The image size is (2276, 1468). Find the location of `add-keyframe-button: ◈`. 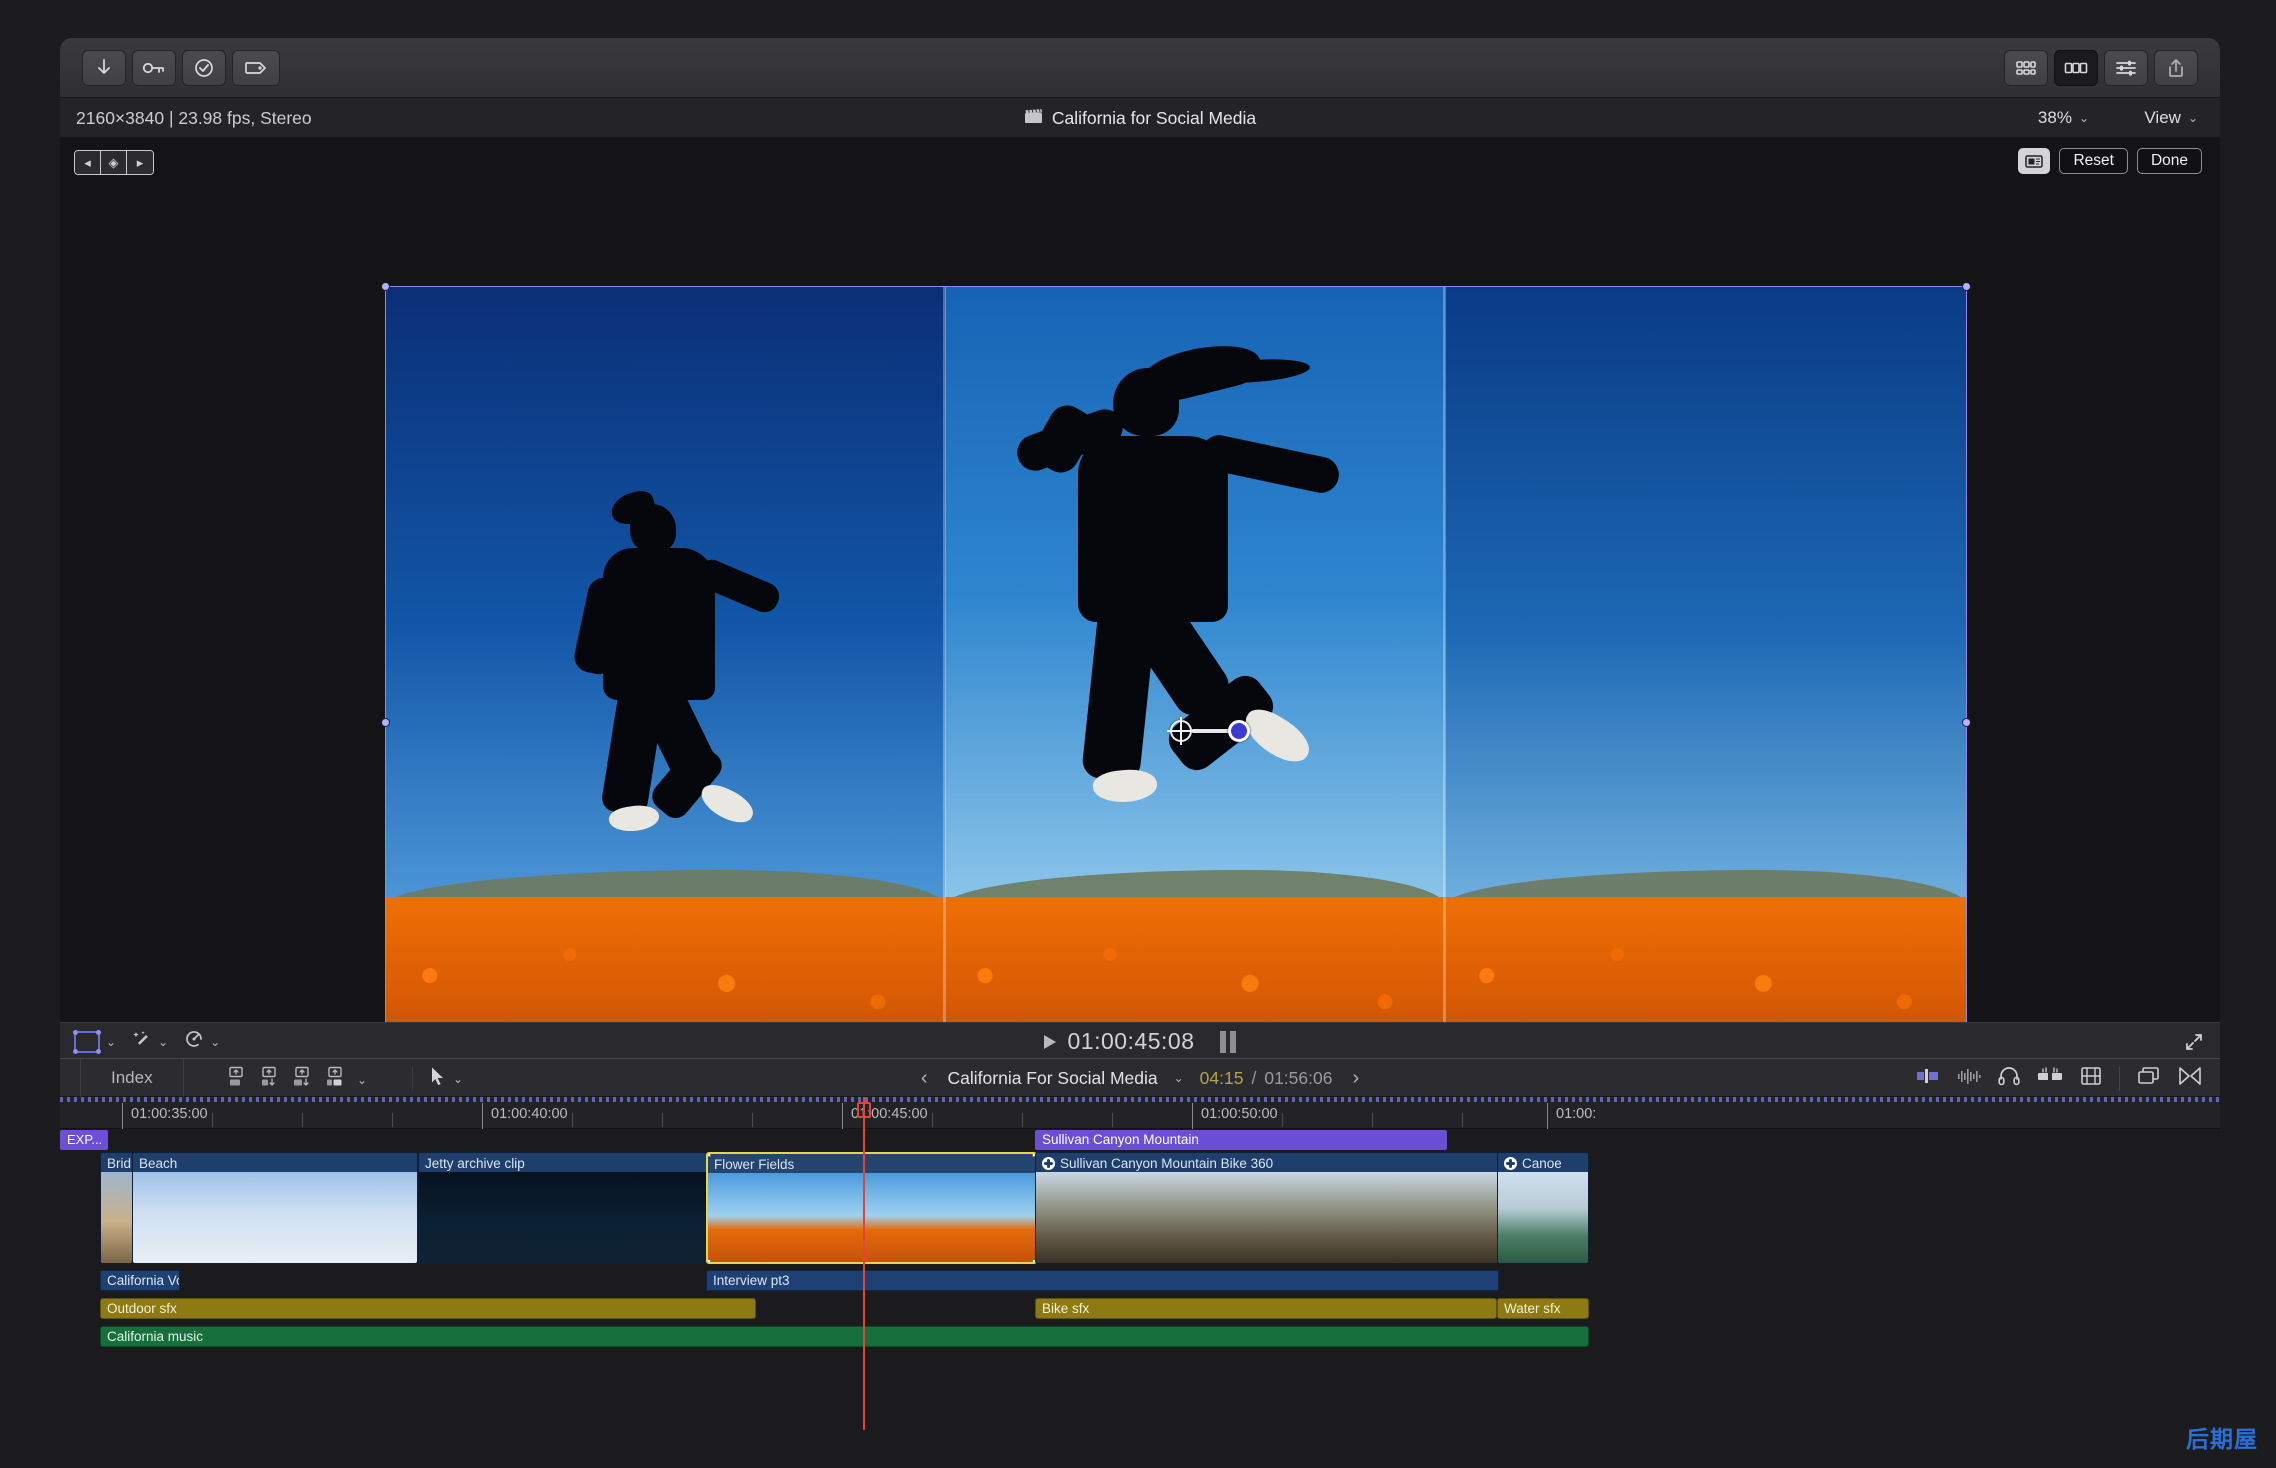

add-keyframe-button: ◈ is located at coordinates (114, 162).